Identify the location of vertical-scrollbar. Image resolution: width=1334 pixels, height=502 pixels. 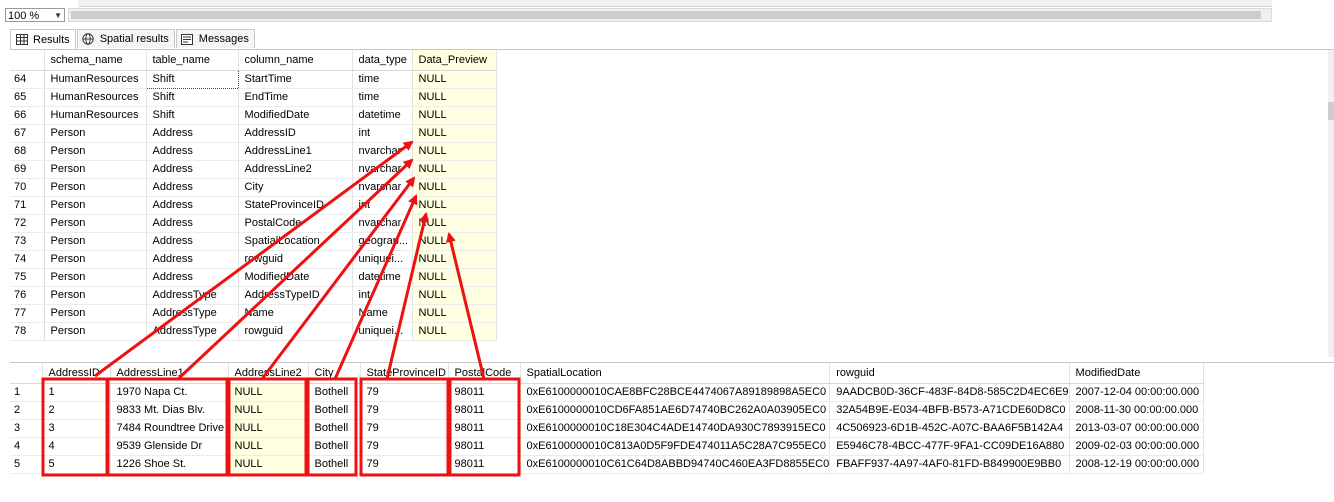
(1331, 203).